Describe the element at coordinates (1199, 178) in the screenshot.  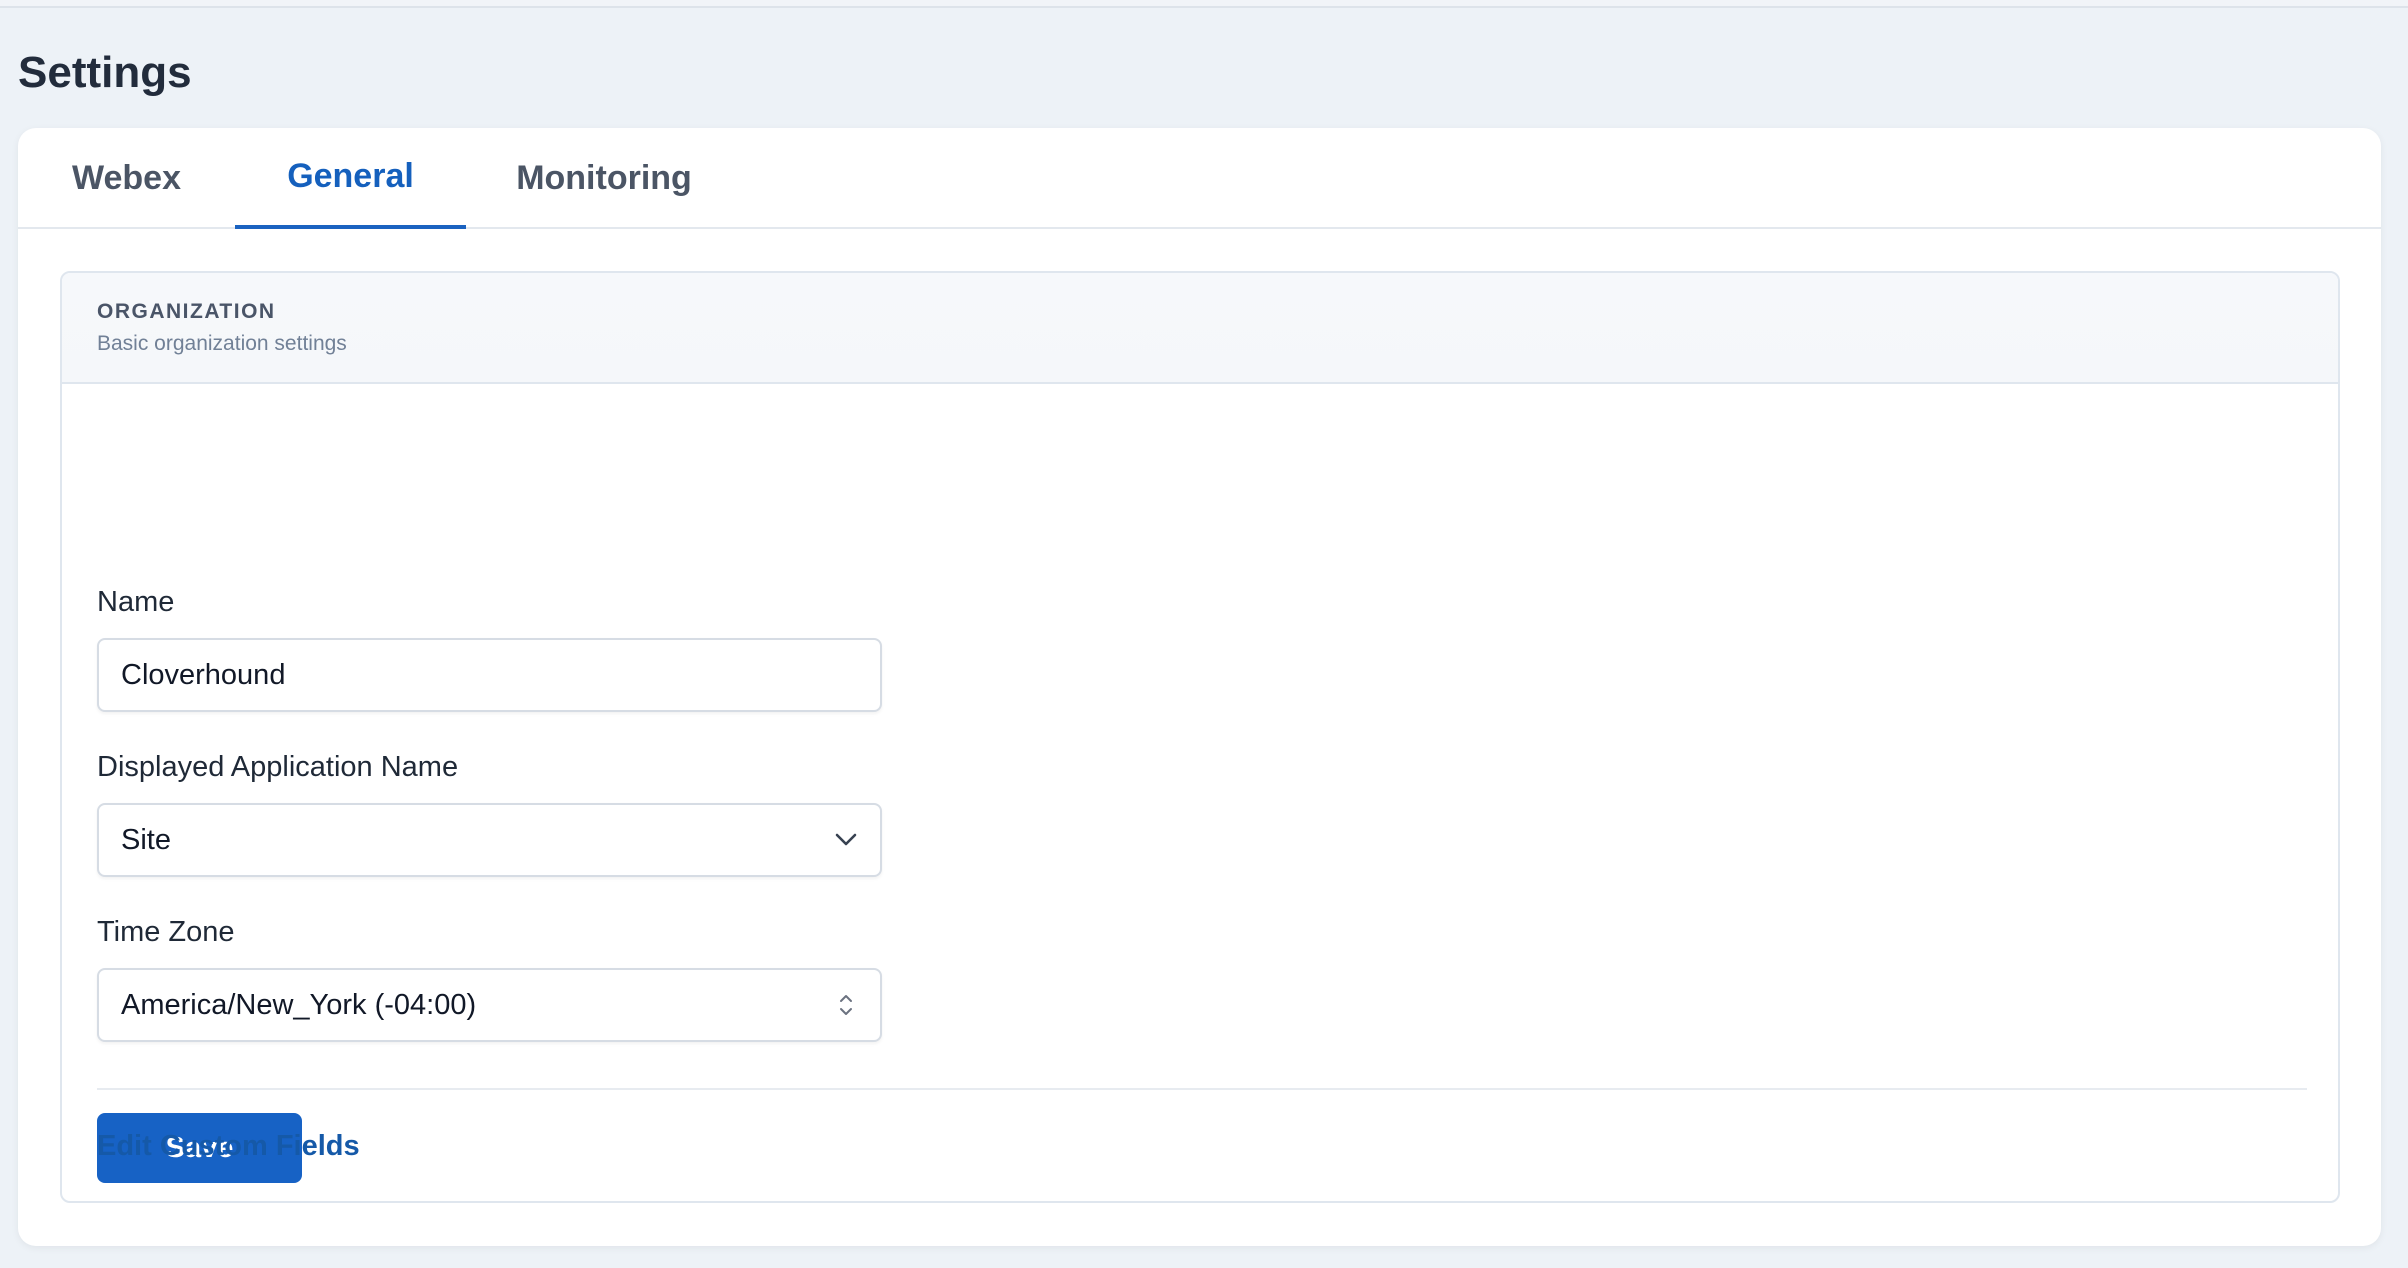
I see `tab-bar: Webex General Monitoring` at that location.